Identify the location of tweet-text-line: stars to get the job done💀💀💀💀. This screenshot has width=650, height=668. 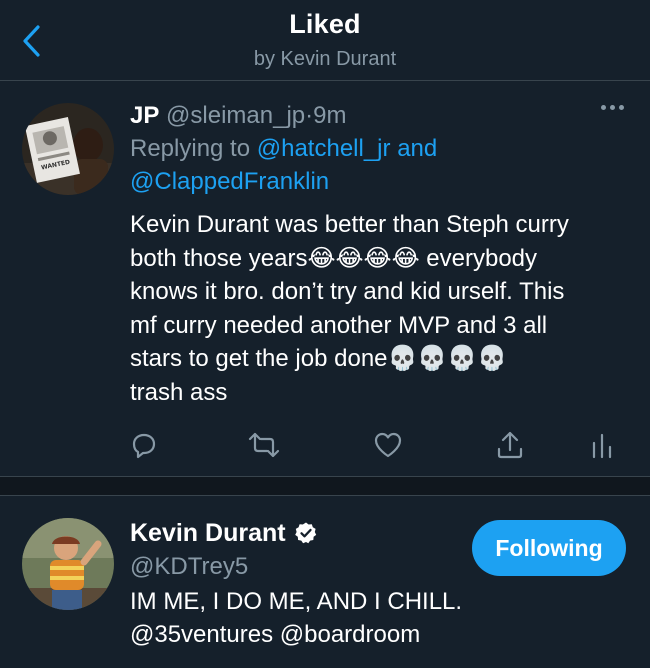
(380, 359).